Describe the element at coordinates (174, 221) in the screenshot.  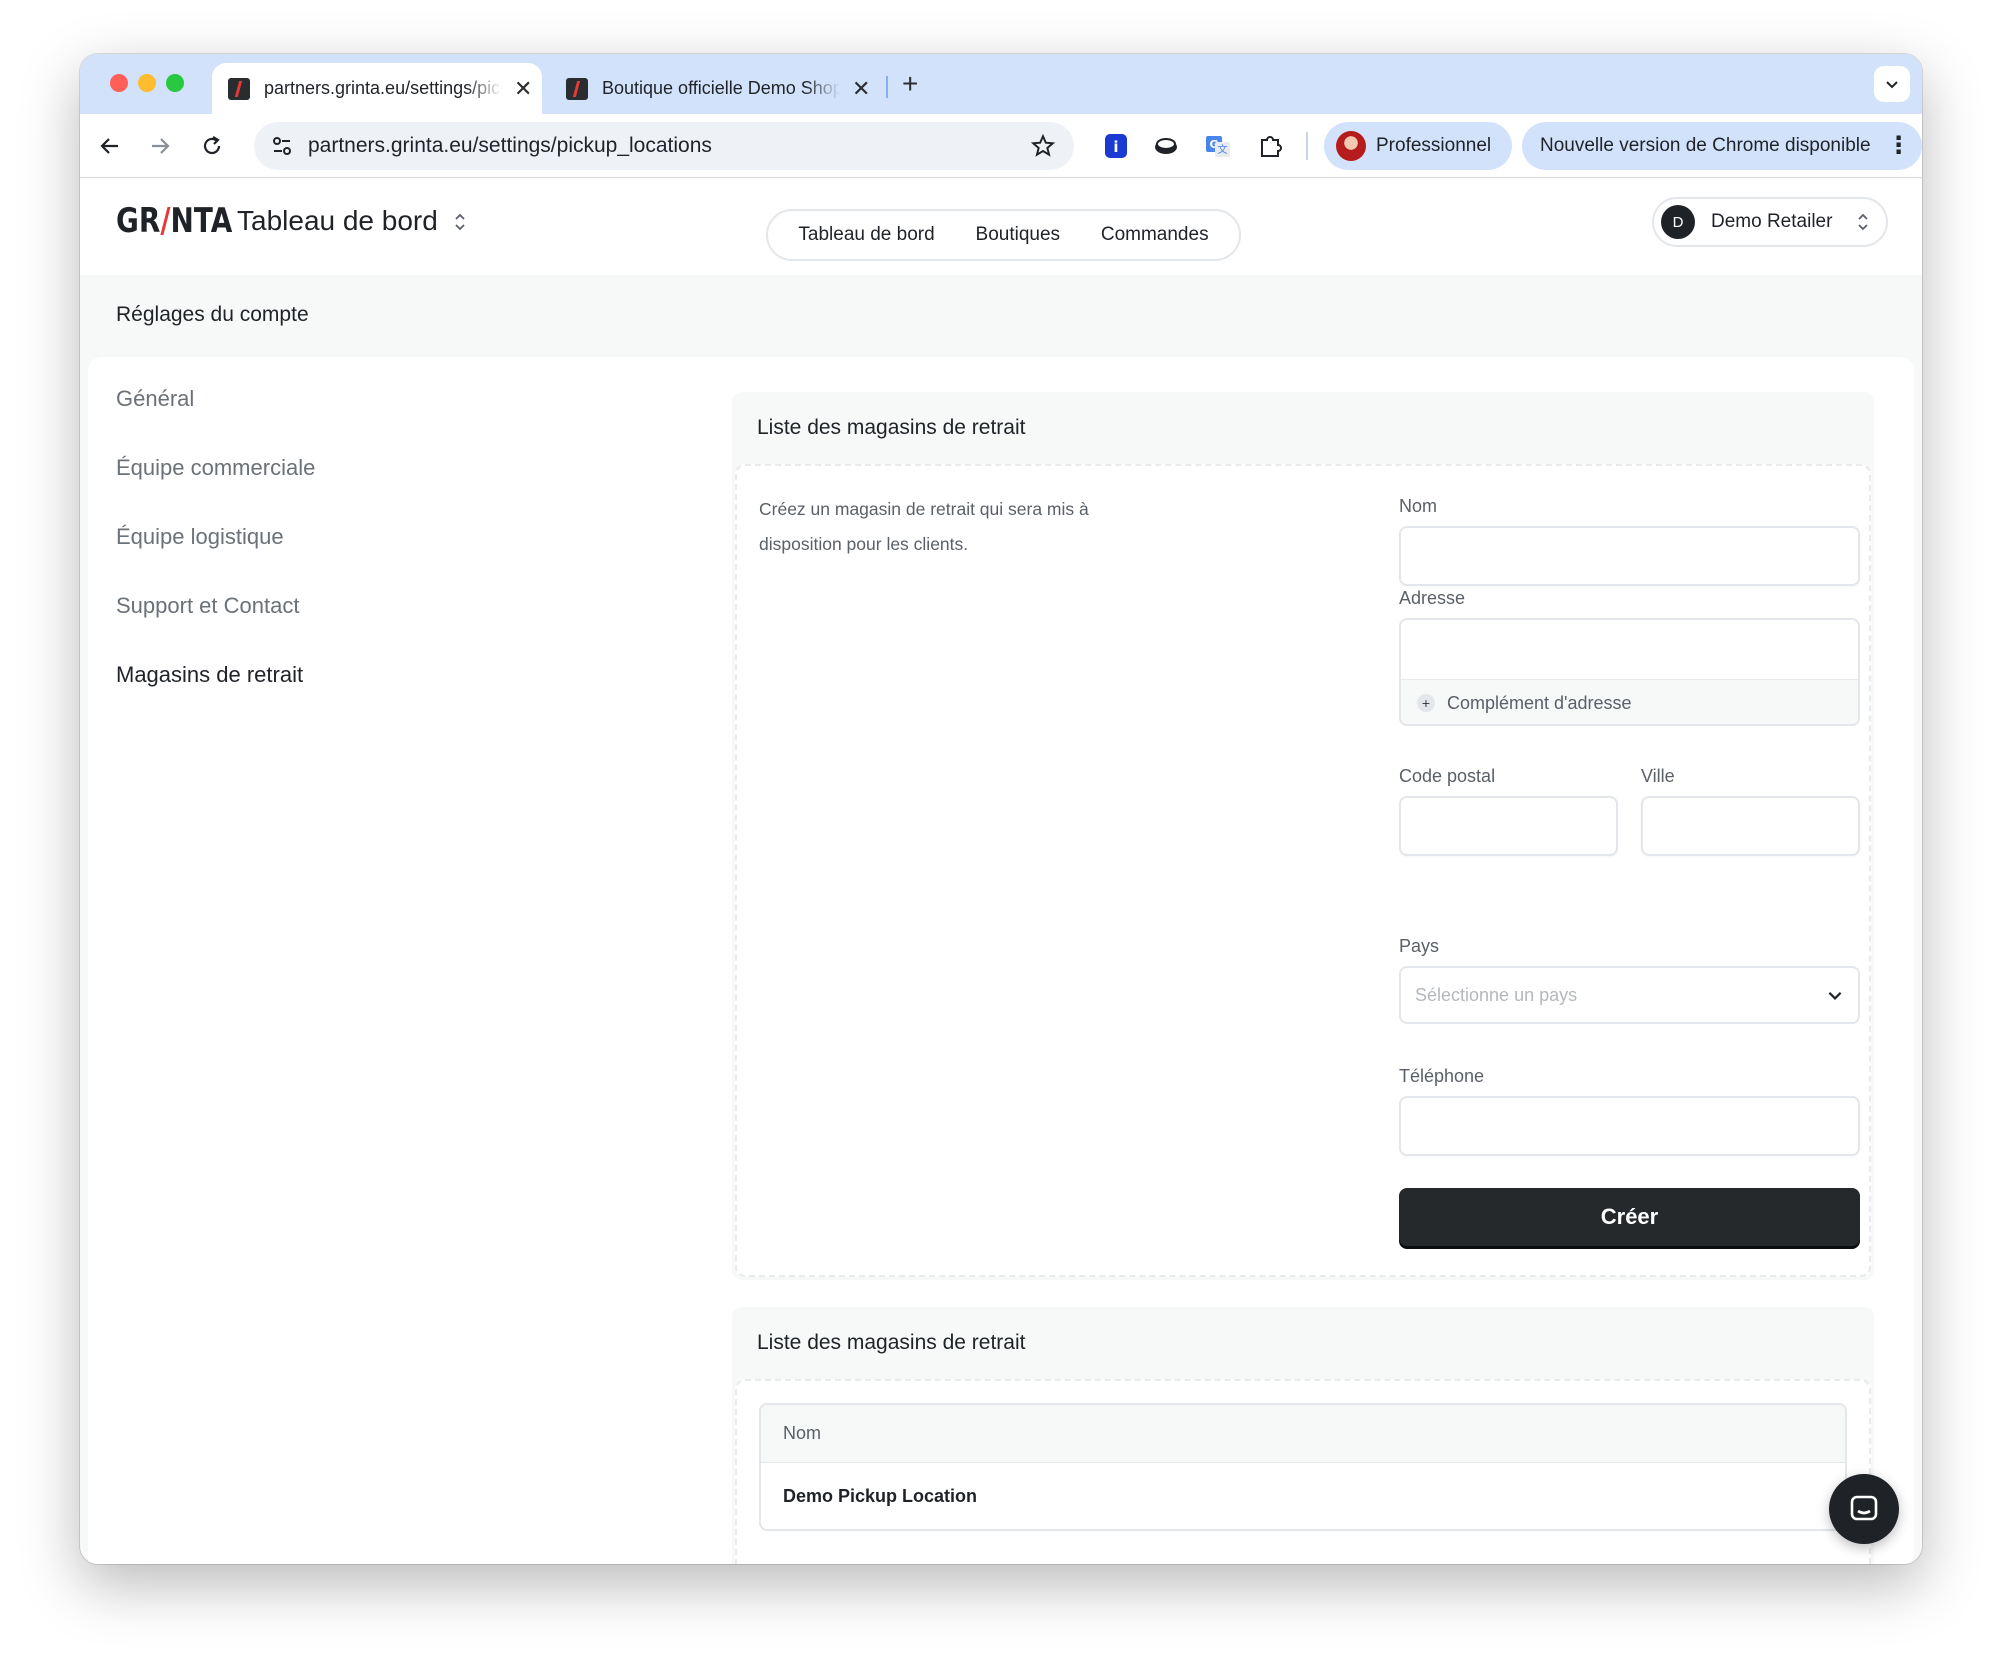
I see `grinta-logo: GR/NTA` at that location.